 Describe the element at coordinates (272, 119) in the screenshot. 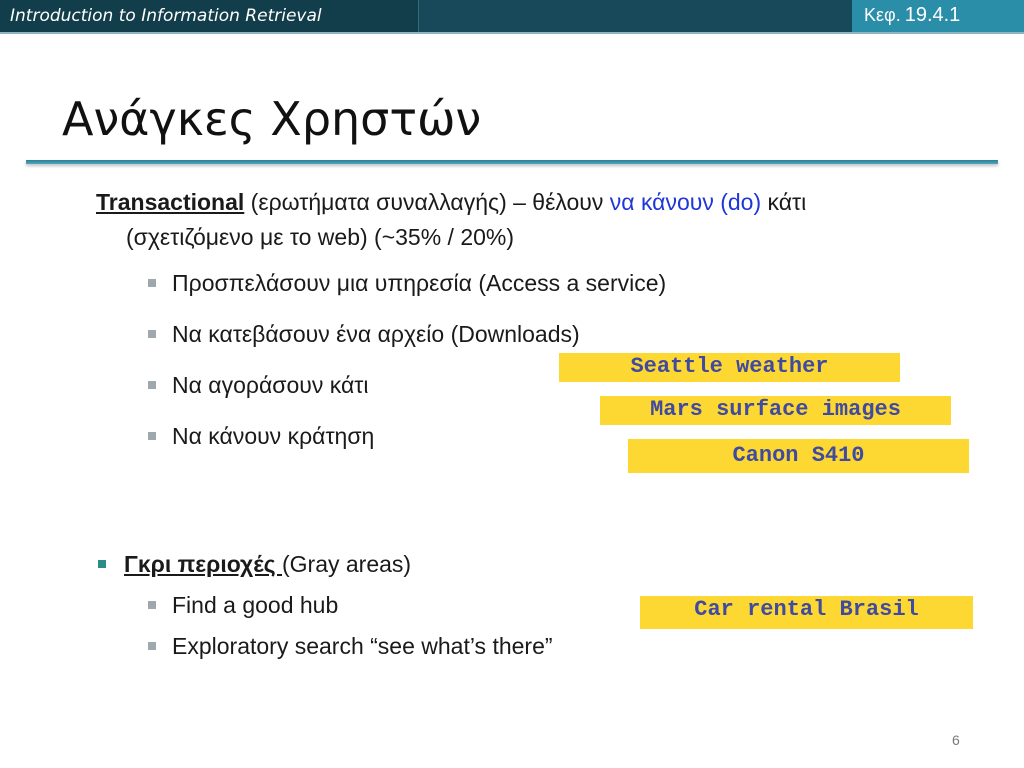

I see `slide-title: Ανάγκες Χρηστών` at that location.